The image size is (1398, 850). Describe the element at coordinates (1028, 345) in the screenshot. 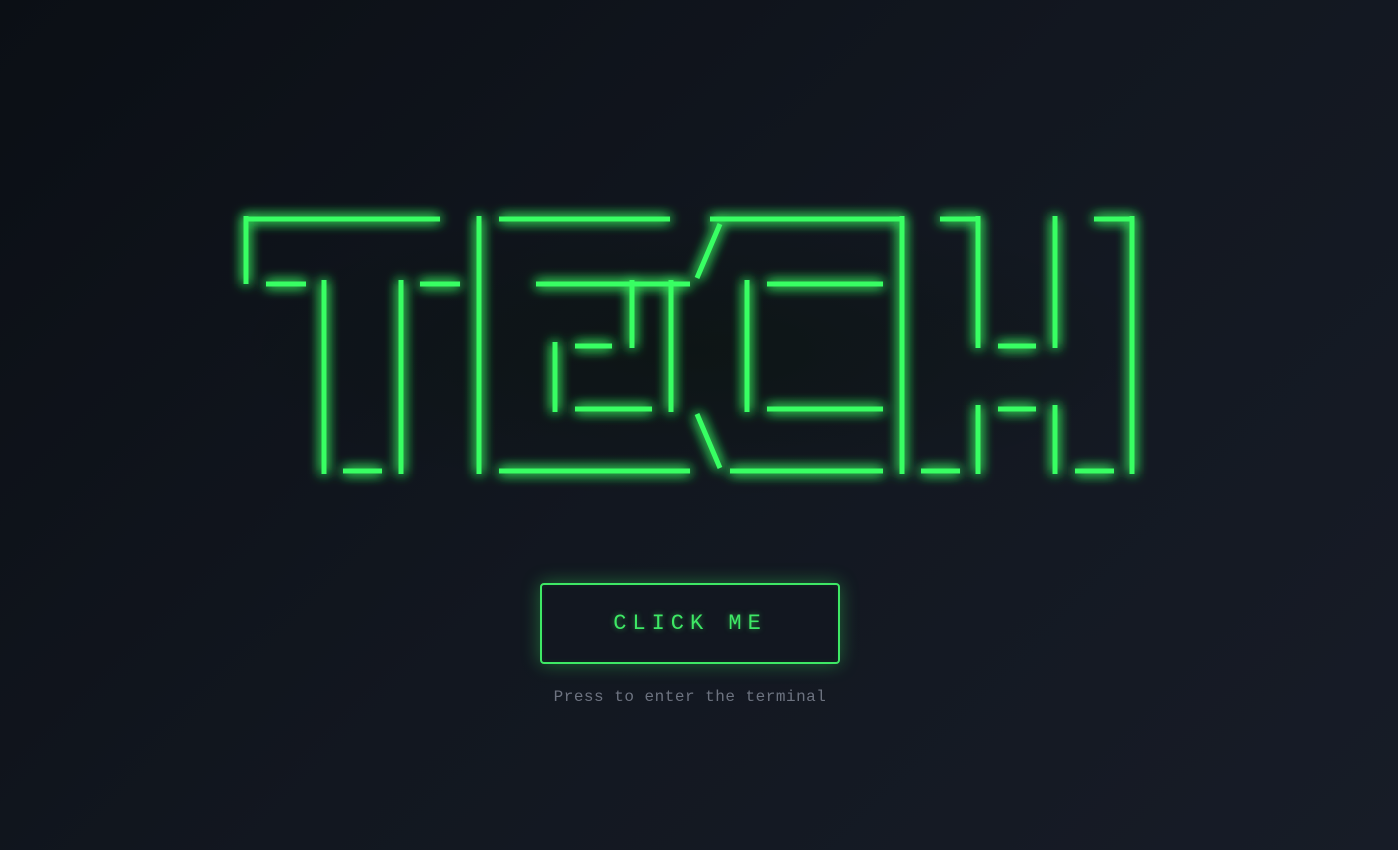

I see `letter-h` at that location.